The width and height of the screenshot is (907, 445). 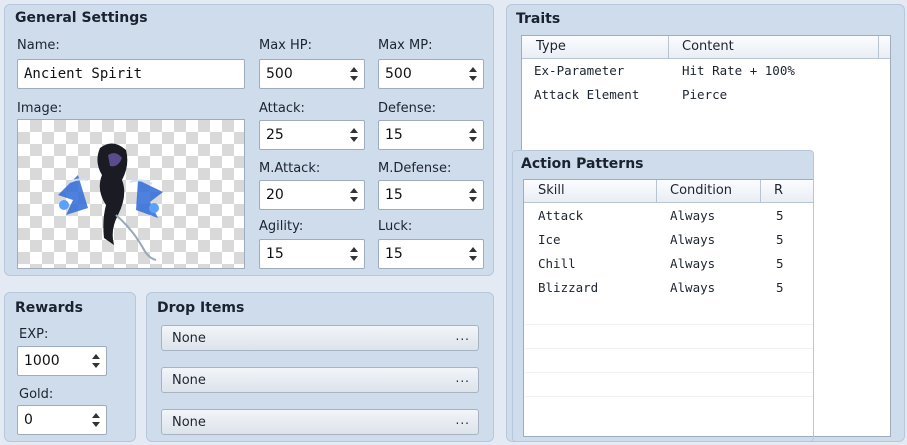 I want to click on enemy-image-box, so click(x=131, y=194).